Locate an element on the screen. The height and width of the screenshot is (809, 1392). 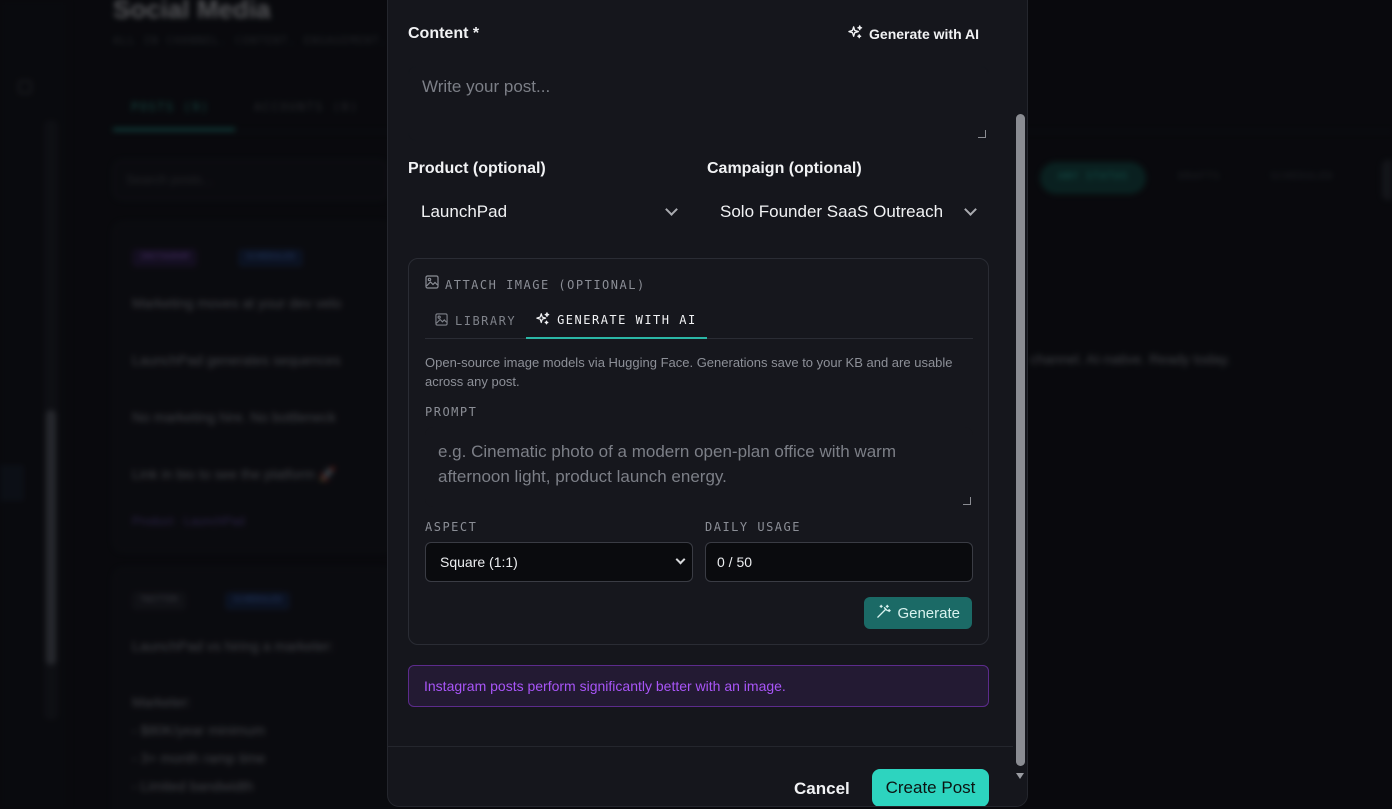
generate-with-ai-label: Generate with AI is located at coordinates (924, 34).